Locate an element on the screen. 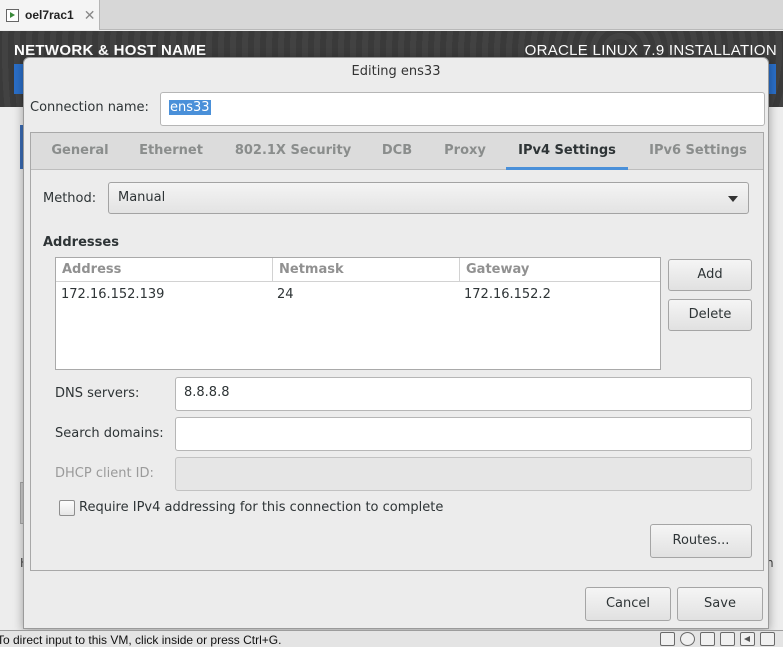 The image size is (783, 647). network-adapter-2-icon is located at coordinates (727, 639).